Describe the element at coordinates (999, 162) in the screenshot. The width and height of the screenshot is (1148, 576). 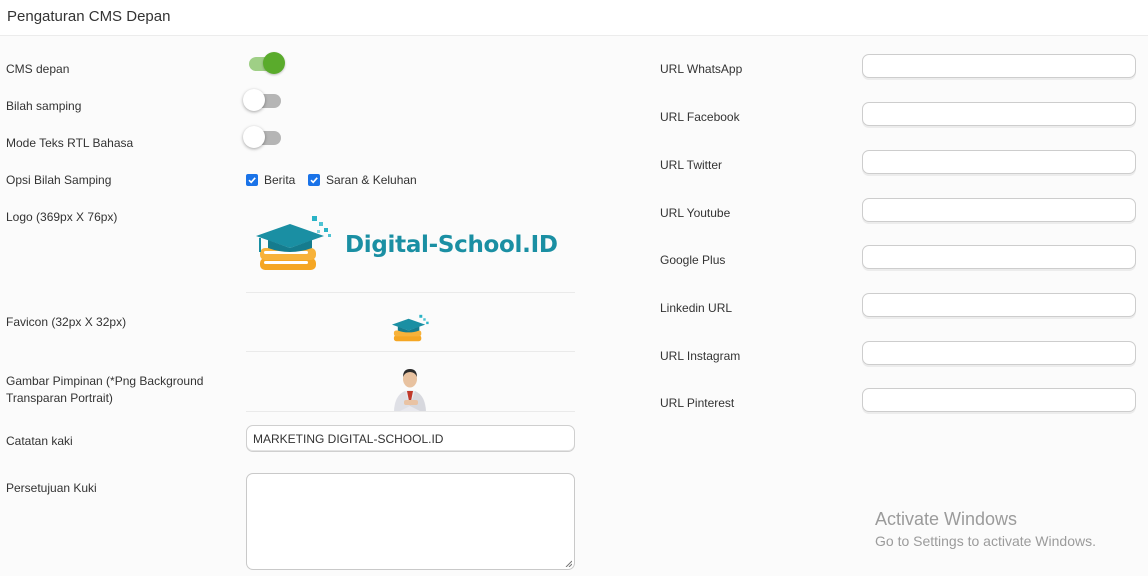
I see `url-twitter-input` at that location.